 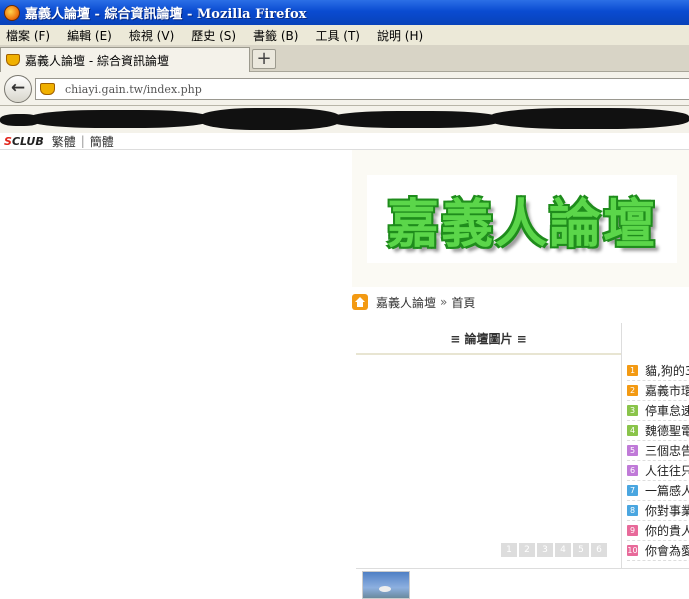 I want to click on forum-logo-text: 嘉義人論壇, so click(x=521, y=224).